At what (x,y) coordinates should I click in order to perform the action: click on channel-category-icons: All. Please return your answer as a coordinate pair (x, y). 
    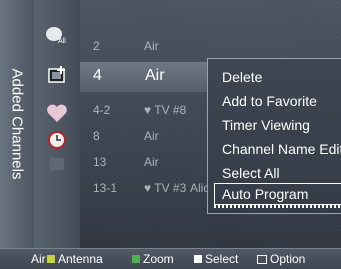
    Looking at the image, I should click on (57, 124).